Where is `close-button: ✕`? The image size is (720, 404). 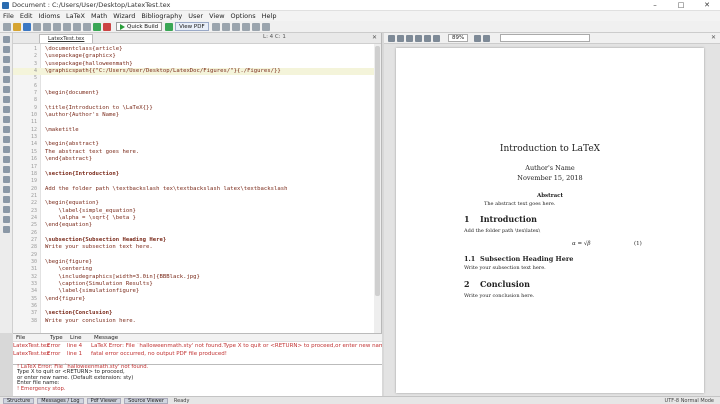
close-button: ✕ is located at coordinates (707, 5).